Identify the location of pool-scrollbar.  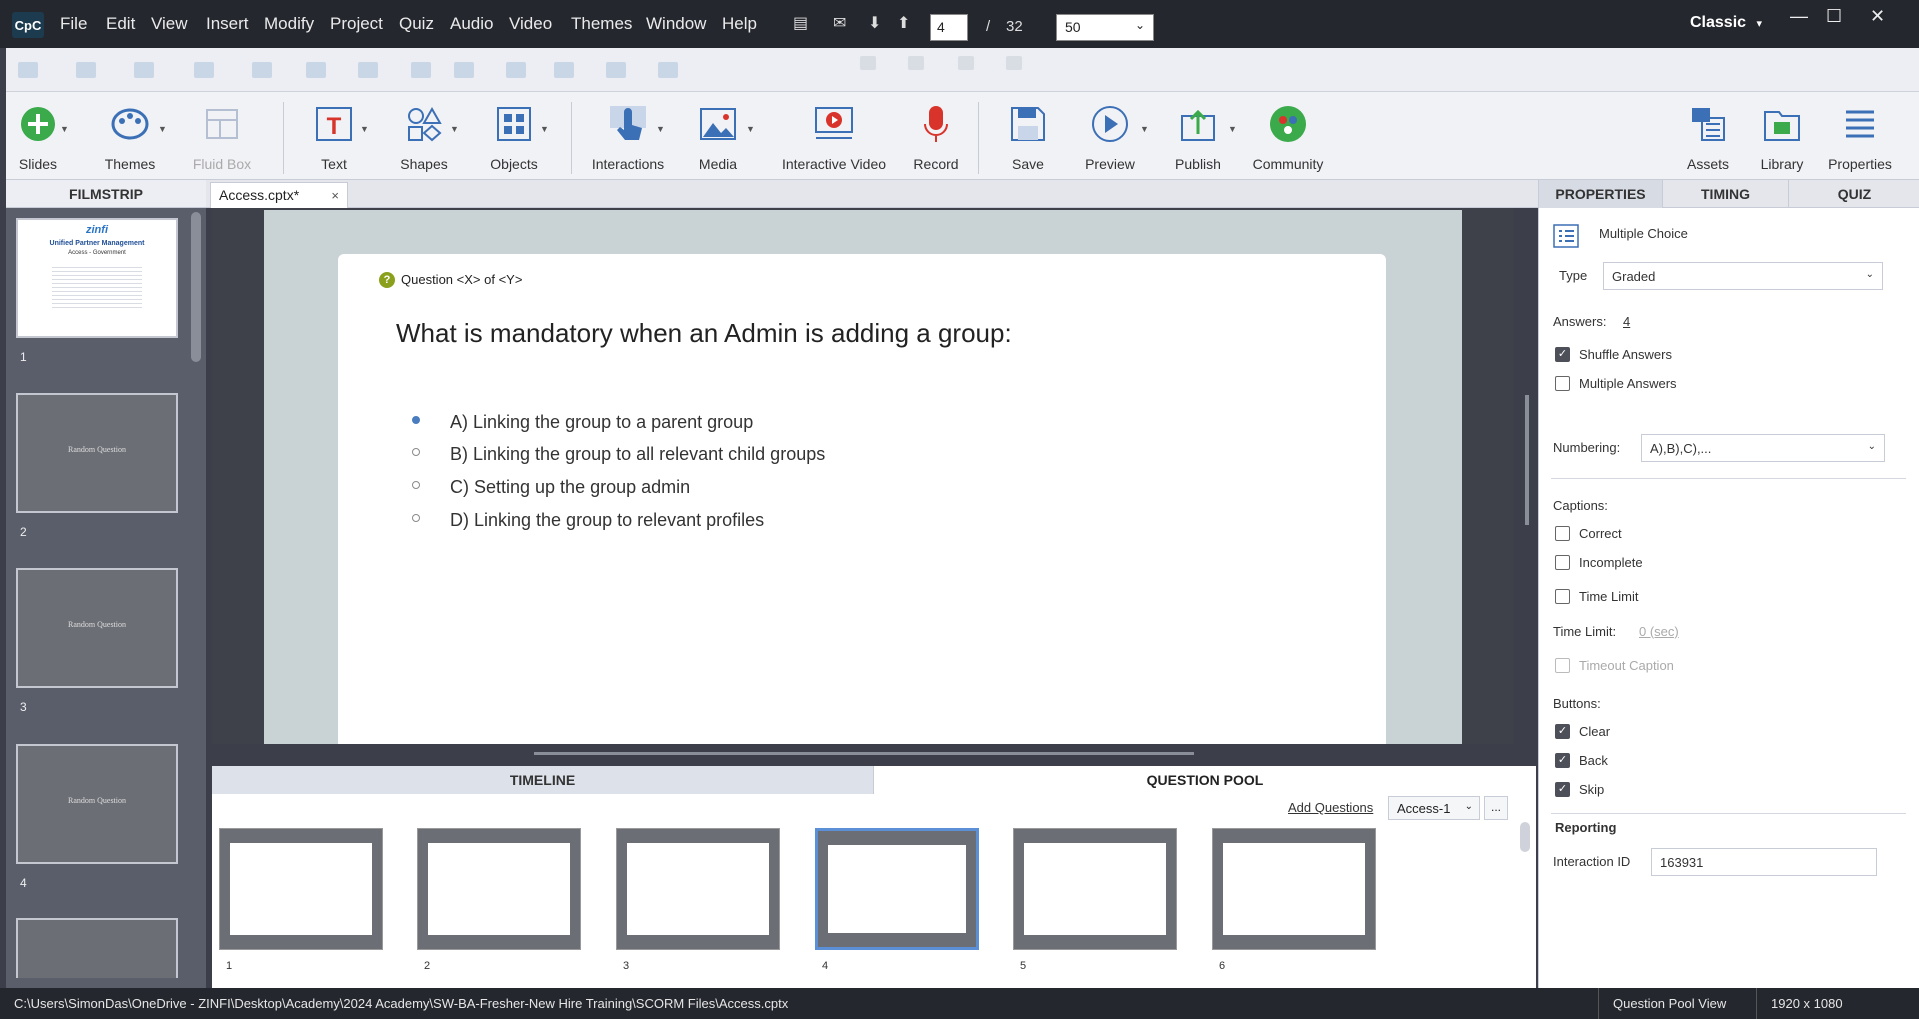
(1525, 837).